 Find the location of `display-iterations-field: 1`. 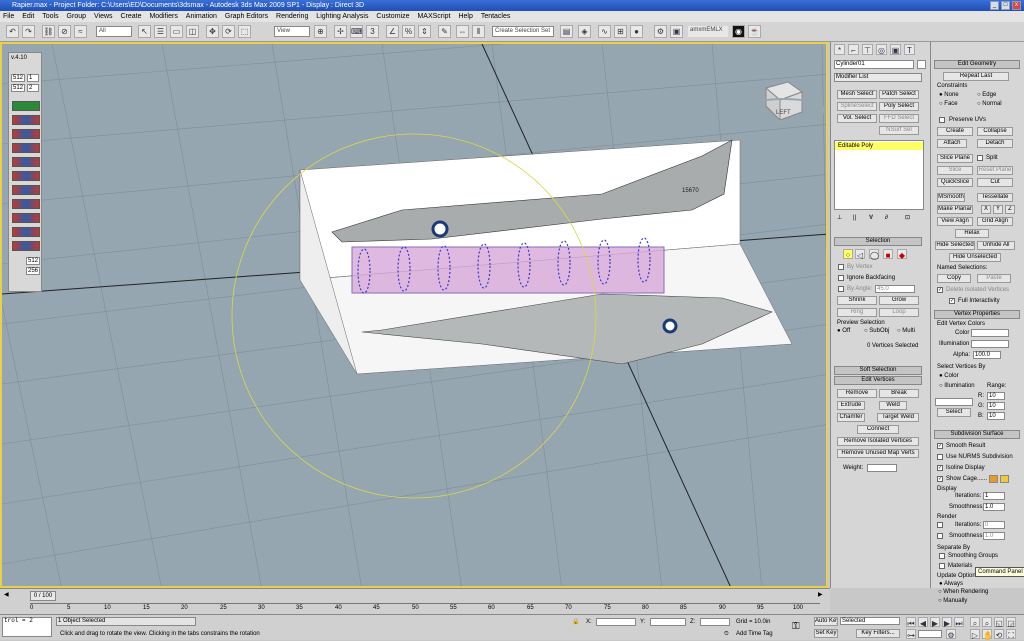

display-iterations-field: 1 is located at coordinates (994, 496).